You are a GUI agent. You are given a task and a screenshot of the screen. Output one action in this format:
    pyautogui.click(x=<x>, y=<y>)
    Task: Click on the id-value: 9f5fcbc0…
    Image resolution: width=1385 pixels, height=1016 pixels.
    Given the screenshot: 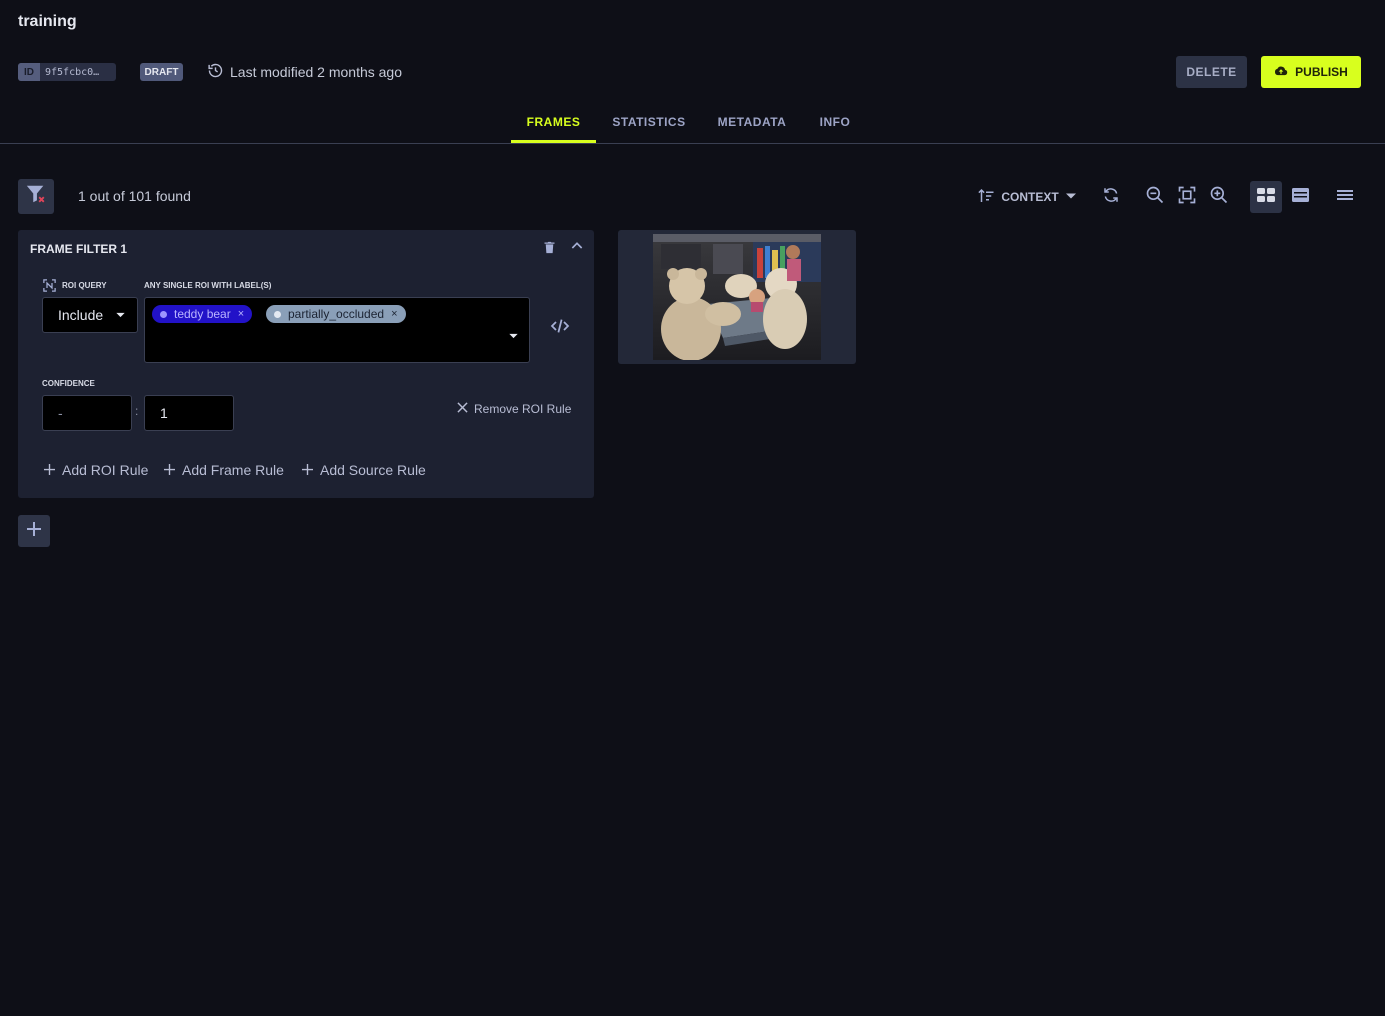 What is the action you would take?
    pyautogui.click(x=72, y=72)
    